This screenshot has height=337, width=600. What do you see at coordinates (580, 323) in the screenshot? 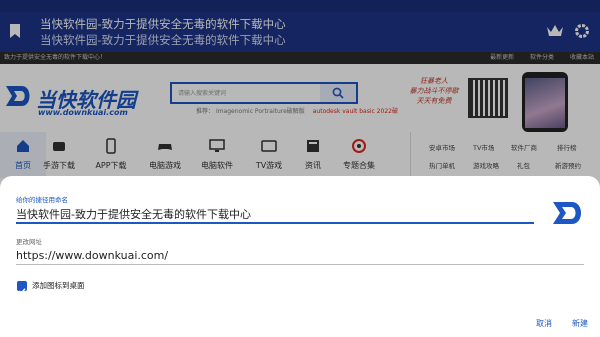
I see `create-button: 新建` at bounding box center [580, 323].